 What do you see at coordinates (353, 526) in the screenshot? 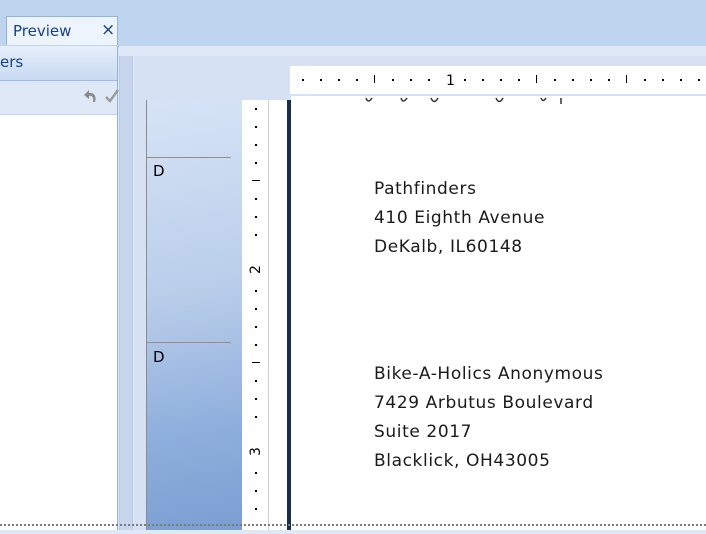
I see `bottom-border` at bounding box center [353, 526].